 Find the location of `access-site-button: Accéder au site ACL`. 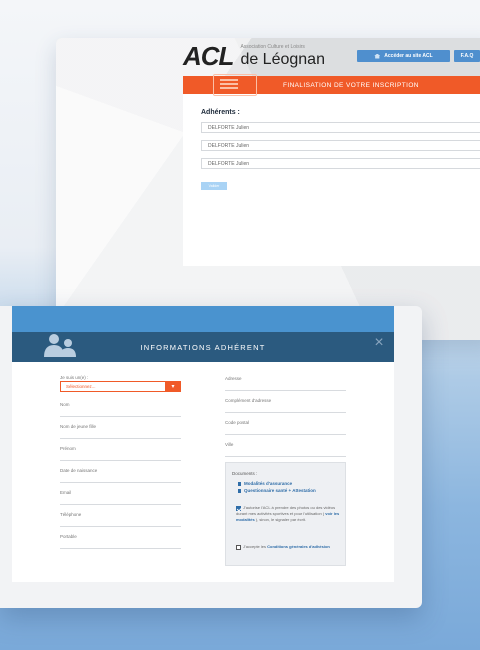

access-site-button: Accéder au site ACL is located at coordinates (403, 56).